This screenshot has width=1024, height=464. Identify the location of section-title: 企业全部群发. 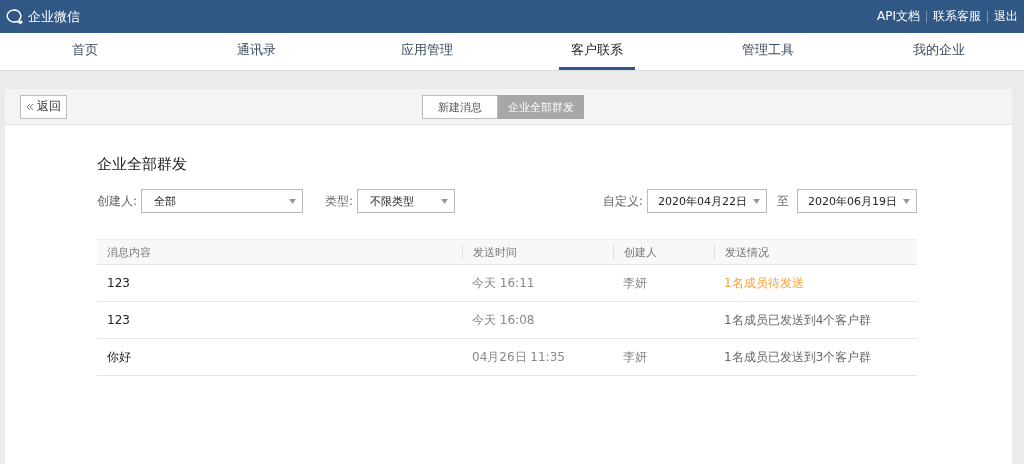
(142, 164).